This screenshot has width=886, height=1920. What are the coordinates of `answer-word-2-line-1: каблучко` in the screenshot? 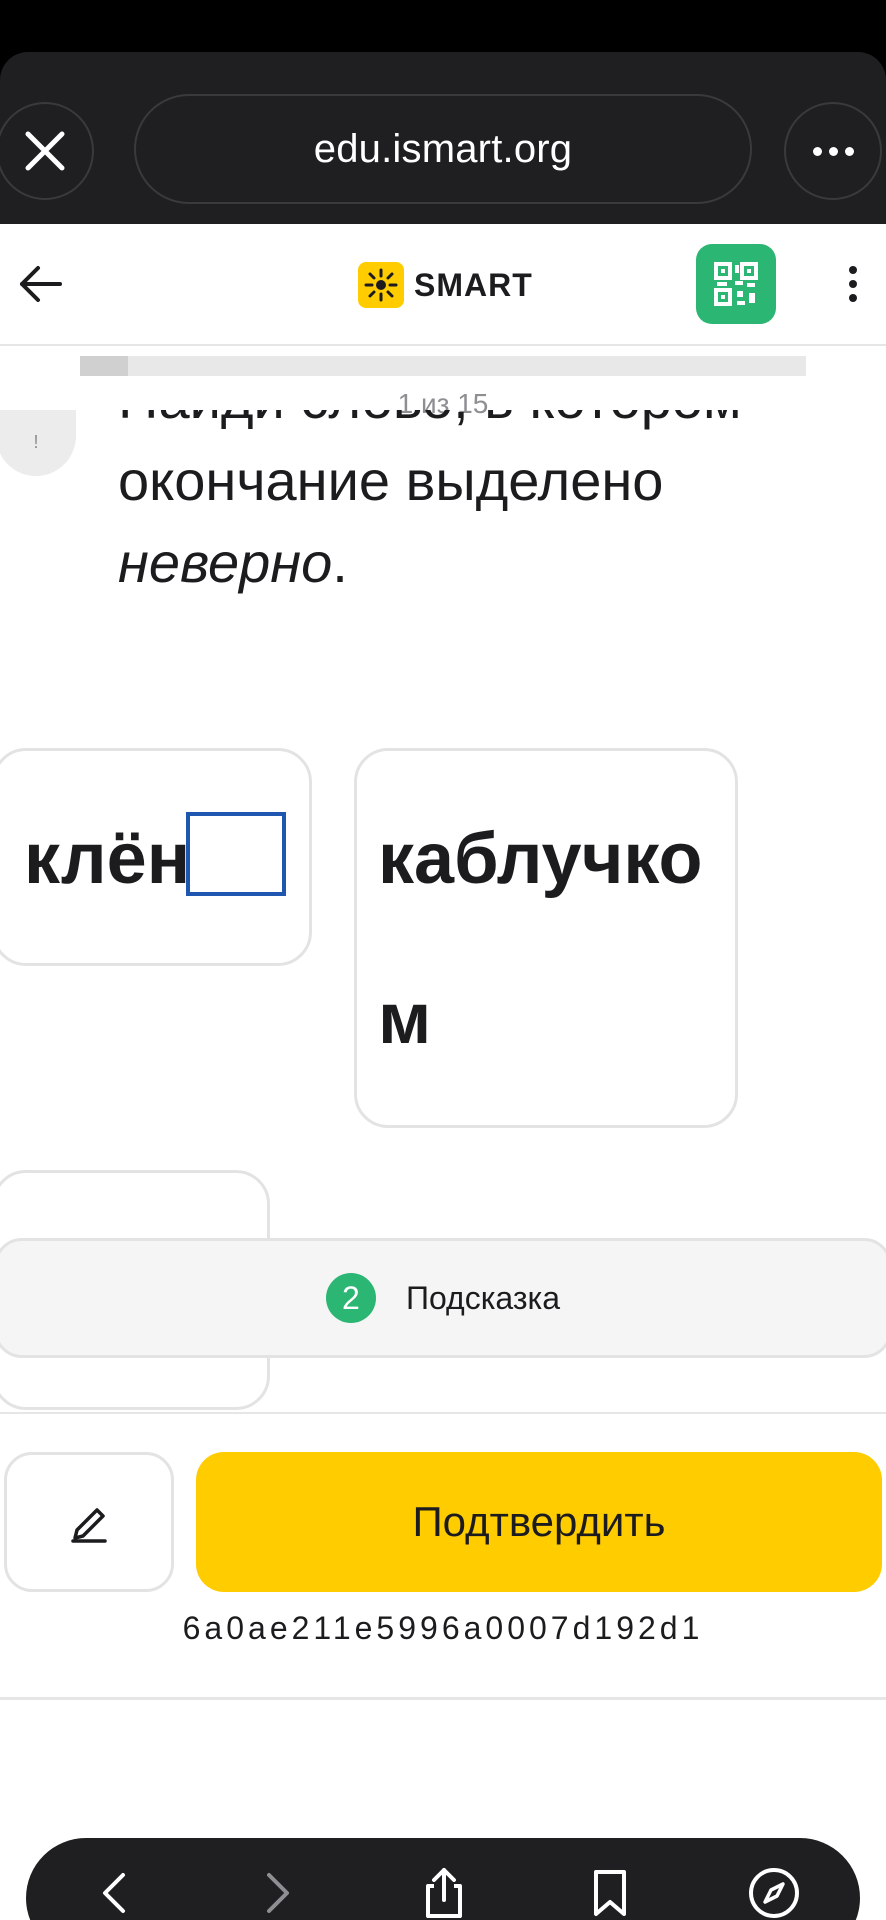 It's located at (540, 859).